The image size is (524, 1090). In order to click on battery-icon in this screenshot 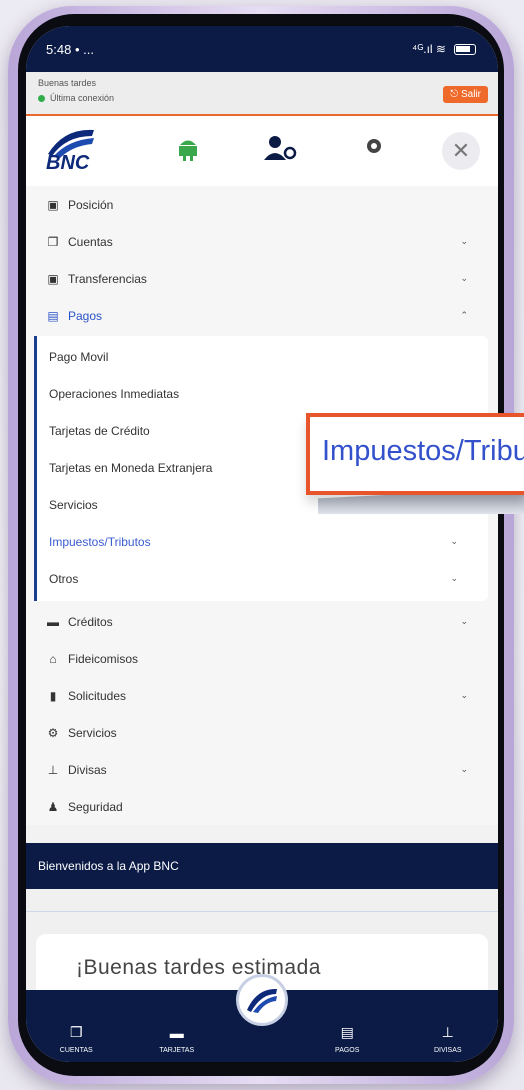, I will do `click(465, 49)`.